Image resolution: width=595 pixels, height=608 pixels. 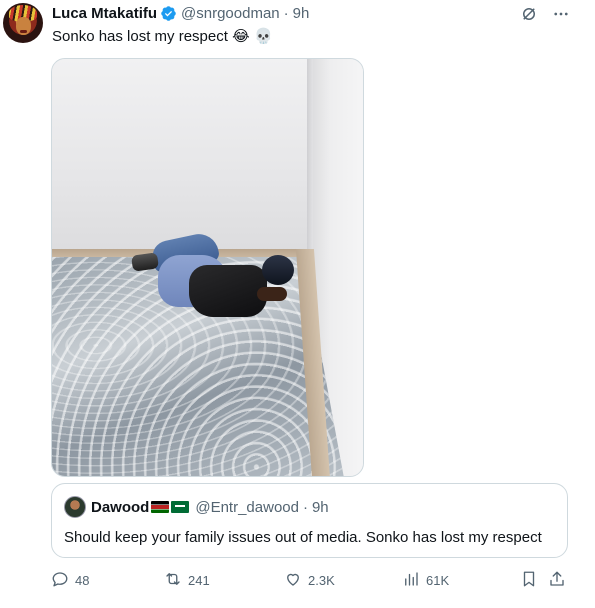 What do you see at coordinates (310, 159) in the screenshot?
I see `photo-wall-corner` at bounding box center [310, 159].